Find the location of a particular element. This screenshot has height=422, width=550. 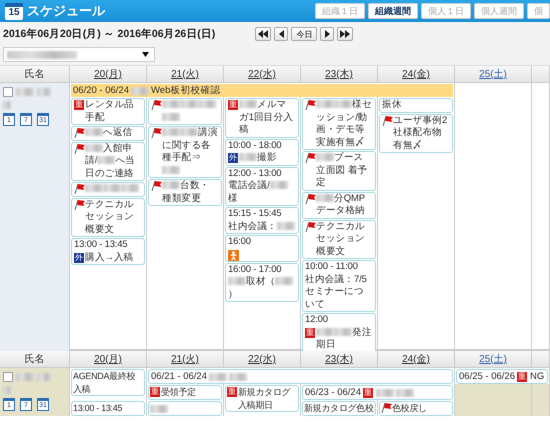

event-card: 分QMPデータ格納 is located at coordinates (339, 205).